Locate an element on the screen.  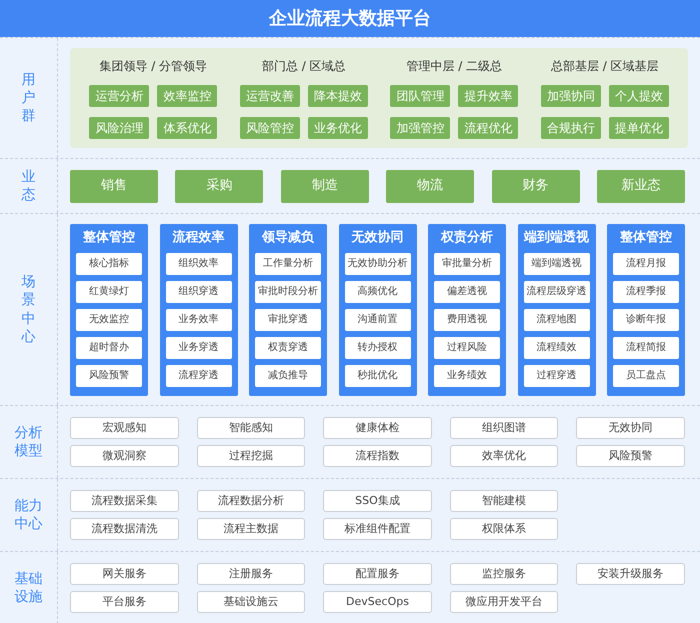
scenario-item: 无效监控 is located at coordinates (109, 319).